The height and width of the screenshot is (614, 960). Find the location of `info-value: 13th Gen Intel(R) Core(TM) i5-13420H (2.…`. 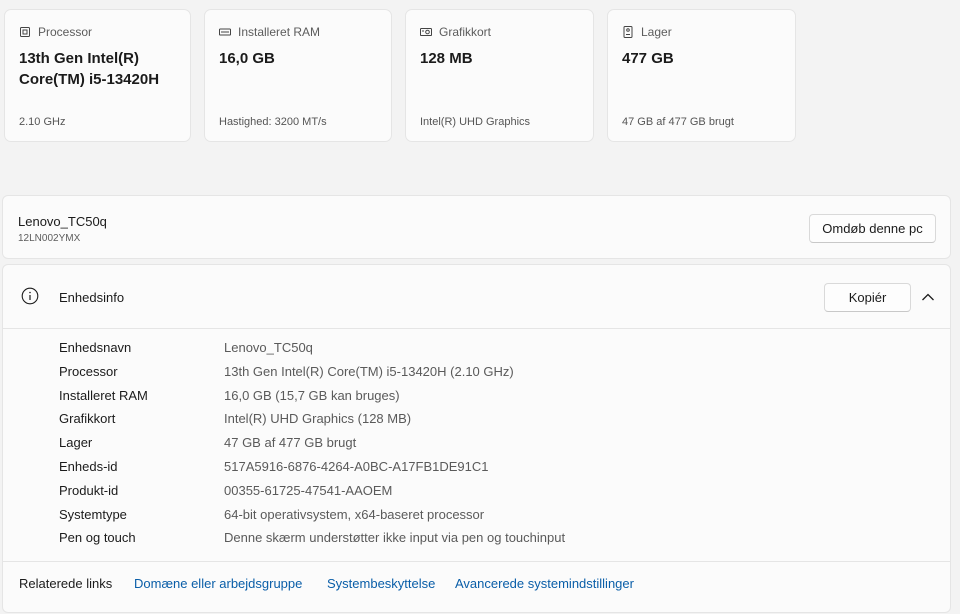

info-value: 13th Gen Intel(R) Core(TM) i5-13420H (2.… is located at coordinates (369, 371).